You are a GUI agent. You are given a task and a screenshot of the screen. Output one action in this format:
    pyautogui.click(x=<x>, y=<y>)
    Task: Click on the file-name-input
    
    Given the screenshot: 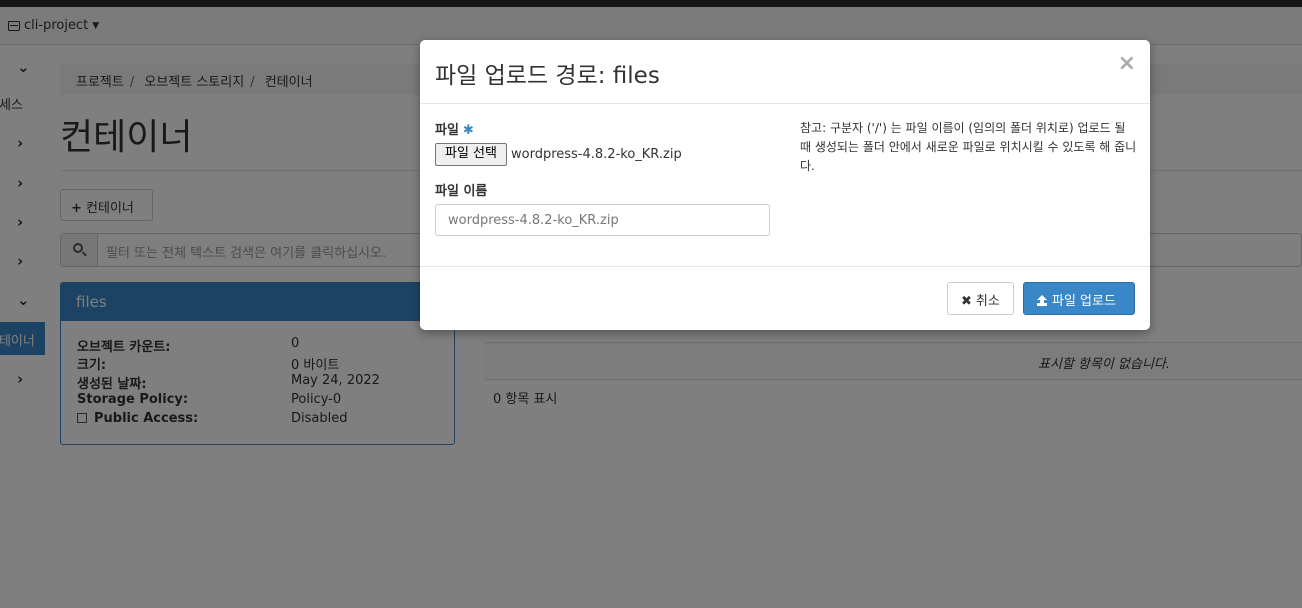 What is the action you would take?
    pyautogui.click(x=602, y=220)
    